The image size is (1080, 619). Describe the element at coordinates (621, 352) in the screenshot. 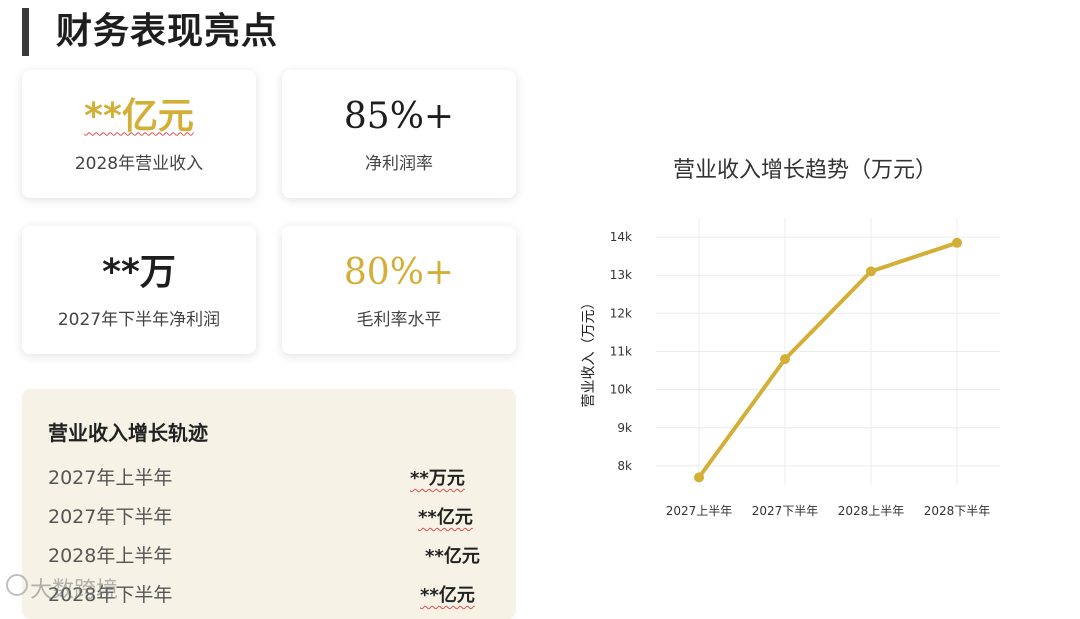

I see `y-tick-label: 11k` at that location.